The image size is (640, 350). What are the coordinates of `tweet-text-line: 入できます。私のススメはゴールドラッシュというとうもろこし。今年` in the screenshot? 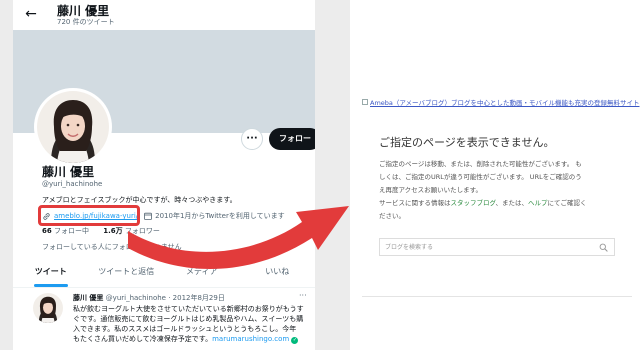 It's located at (185, 329).